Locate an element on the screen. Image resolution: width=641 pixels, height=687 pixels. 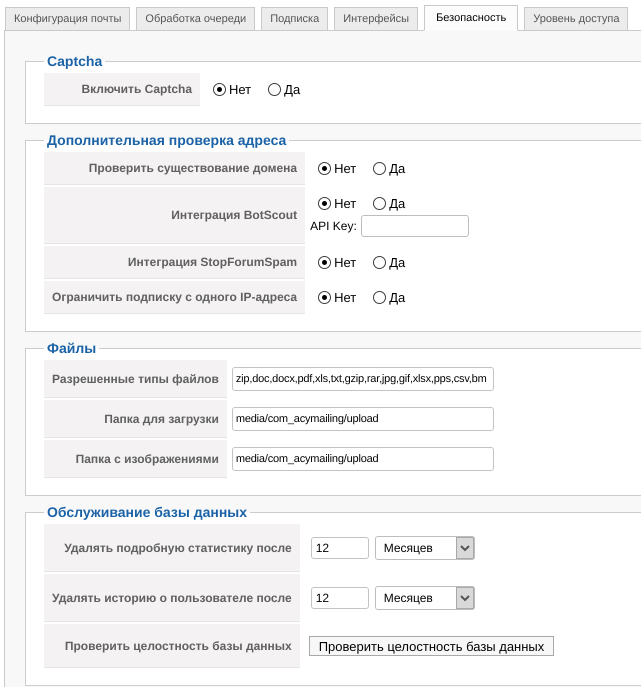
setting-label: Интеграция BotScout is located at coordinates (175, 215).